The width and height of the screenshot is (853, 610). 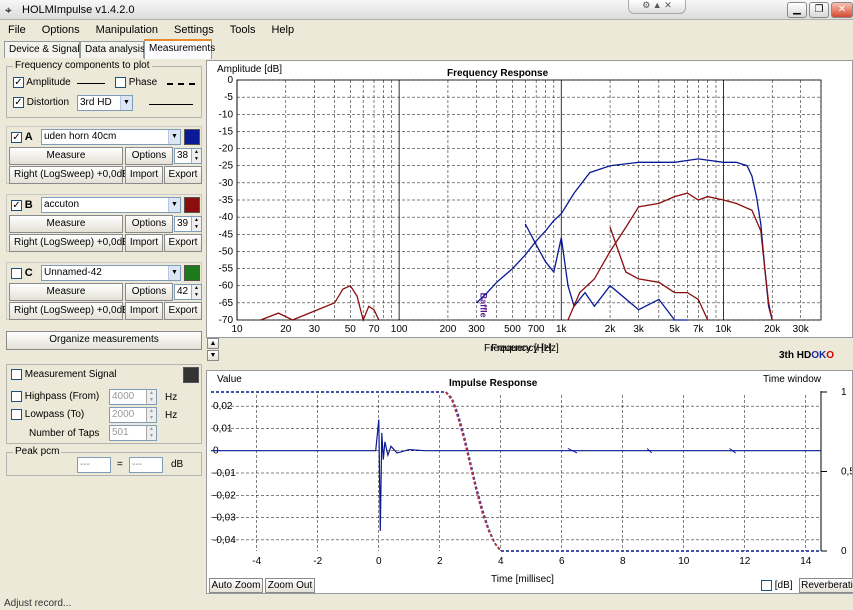 What do you see at coordinates (844, 551) in the screenshot?
I see `impulse-right-tick-label: 0` at bounding box center [844, 551].